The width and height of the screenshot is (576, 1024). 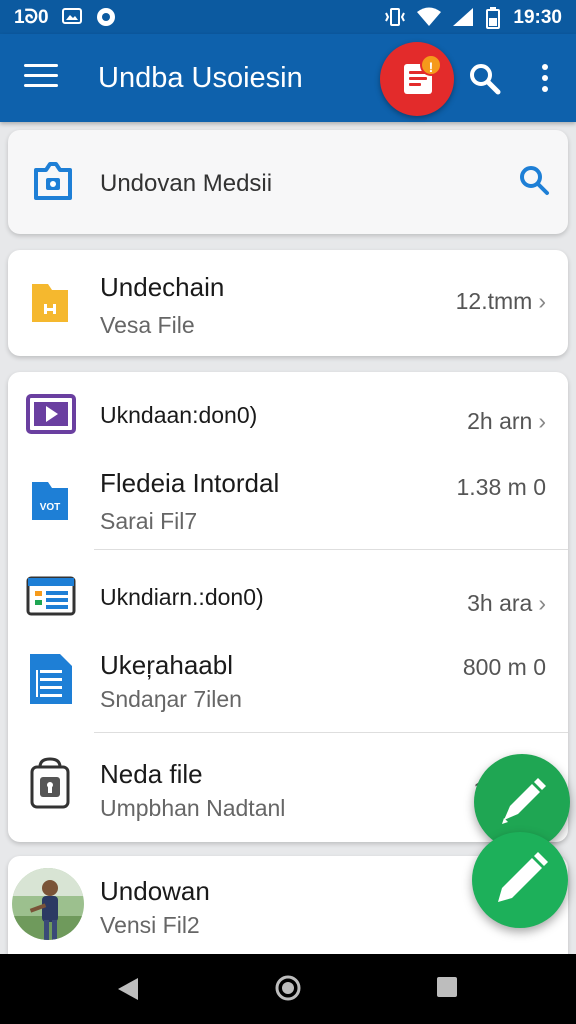 What do you see at coordinates (545, 79) in the screenshot?
I see `more-options-button` at bounding box center [545, 79].